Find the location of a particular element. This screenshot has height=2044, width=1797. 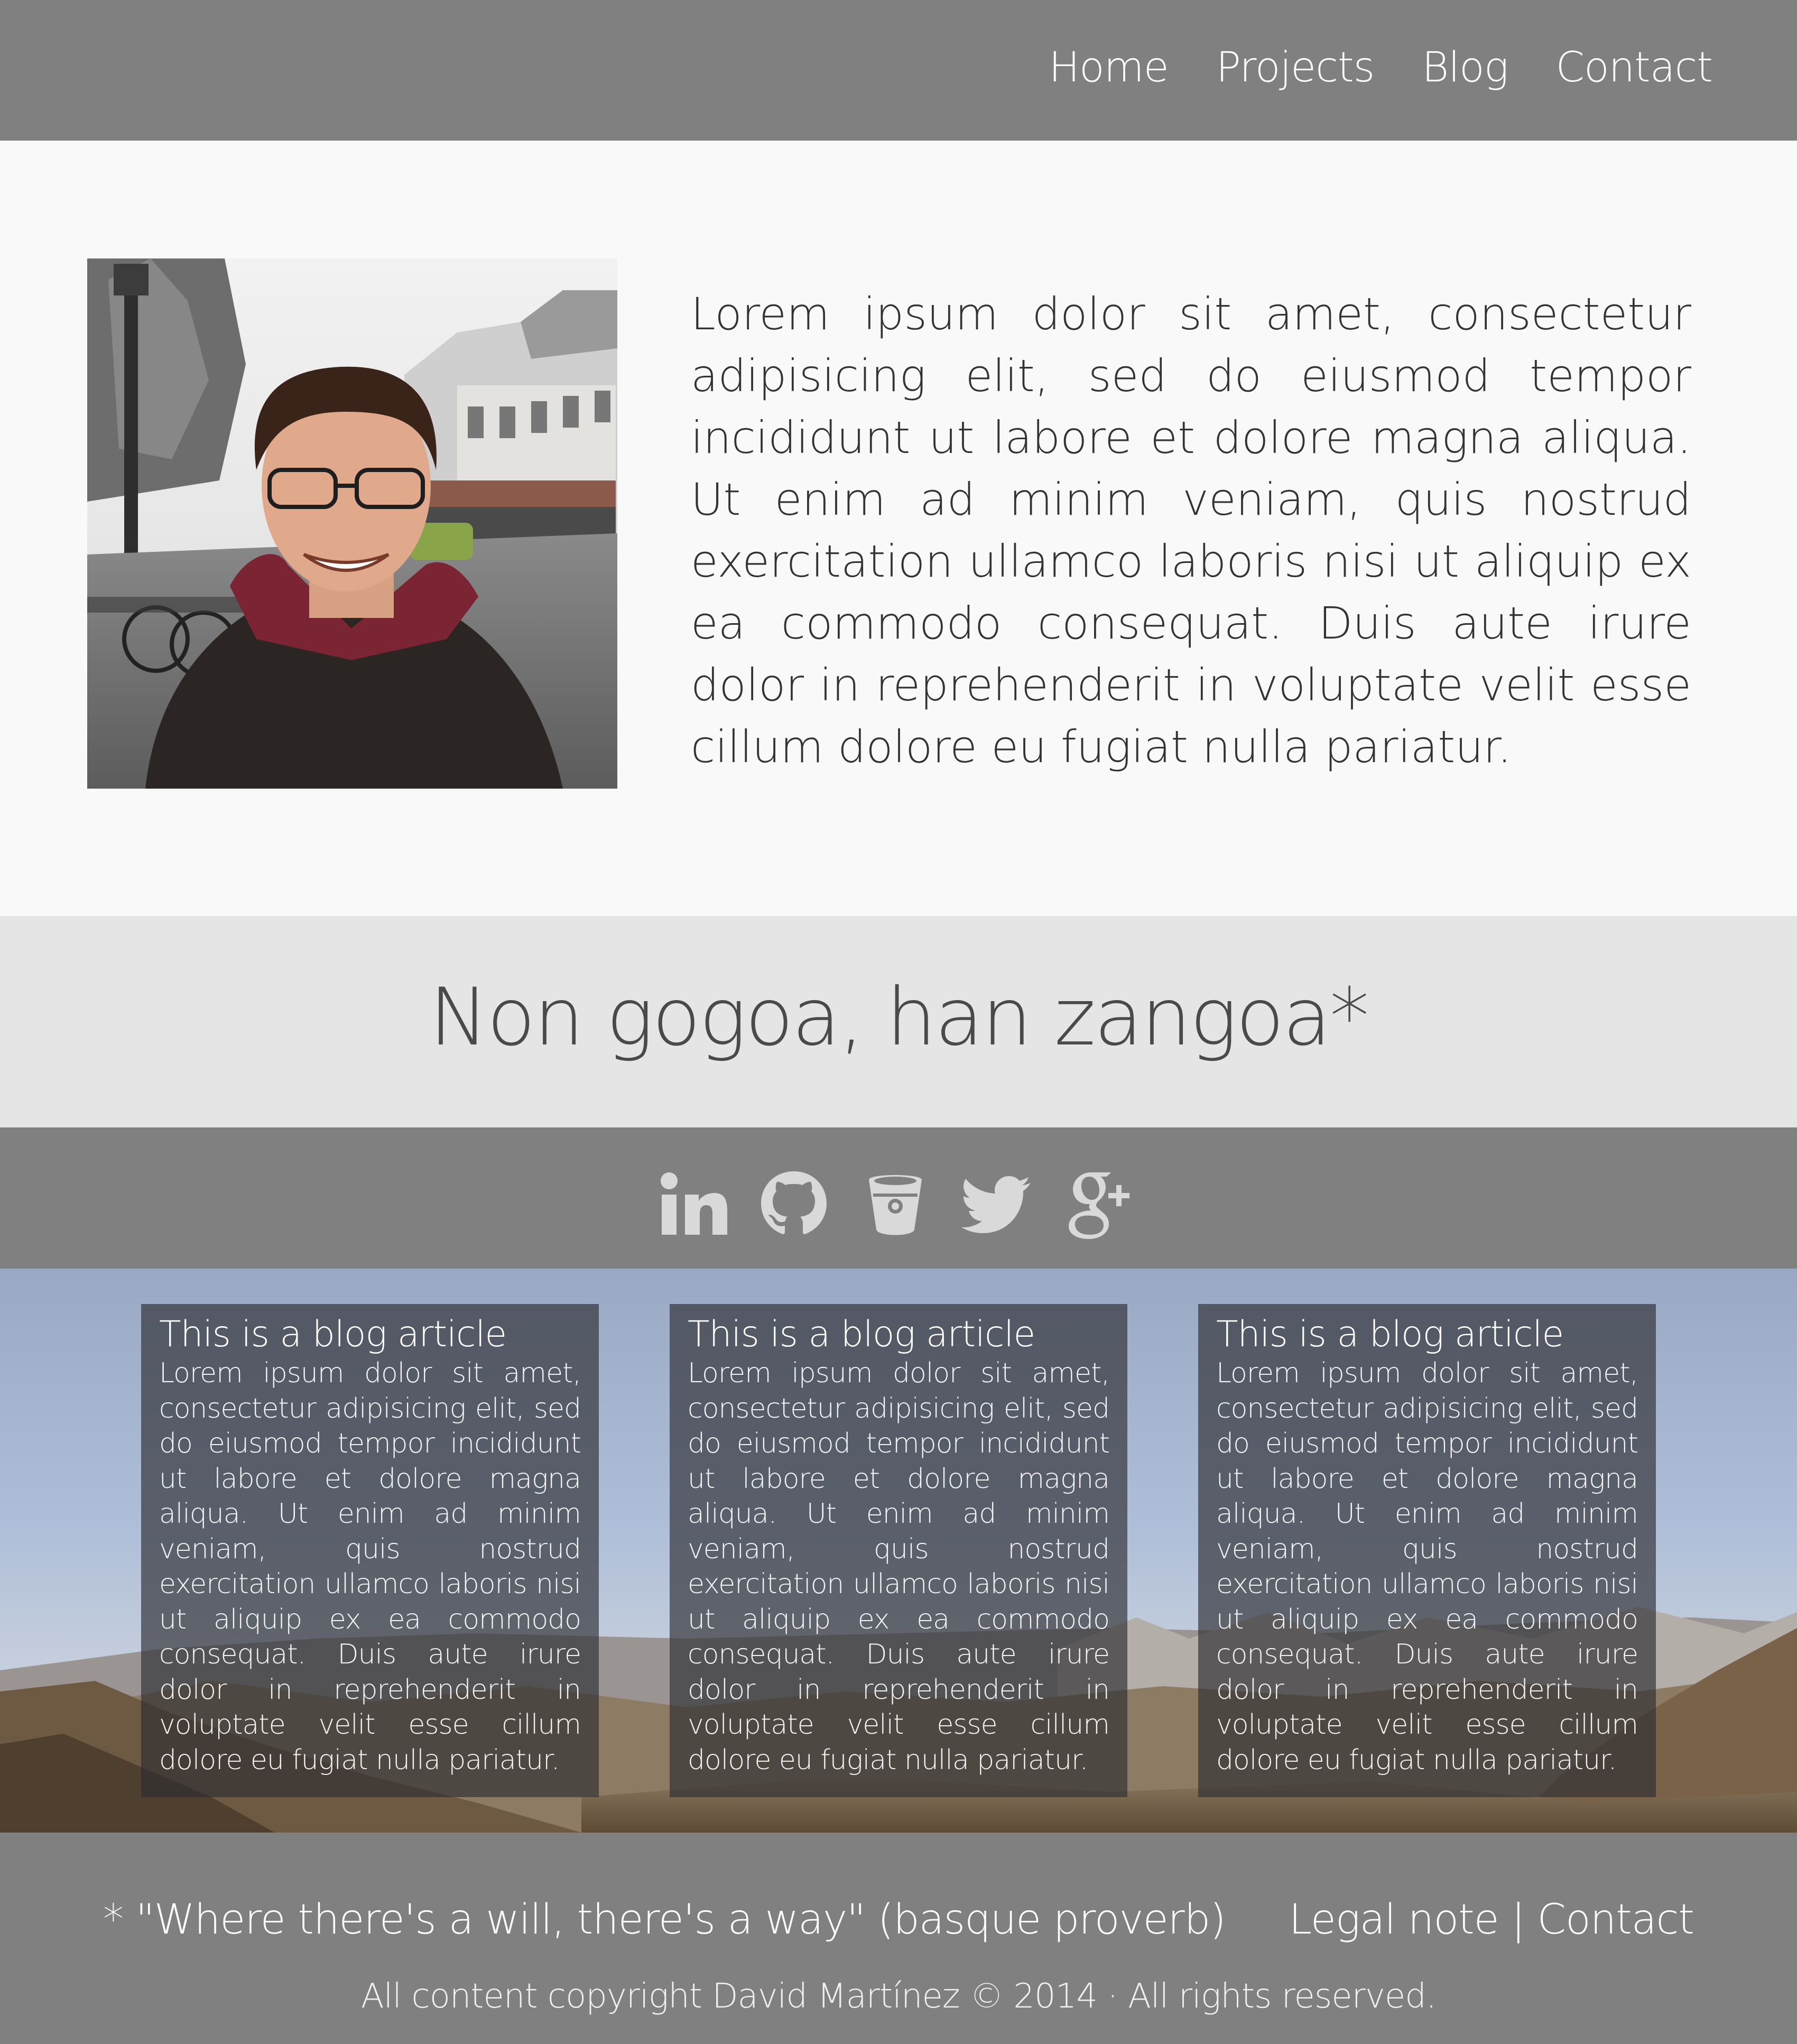

footer-links: Legal note | Contact is located at coordinates (1492, 1920).